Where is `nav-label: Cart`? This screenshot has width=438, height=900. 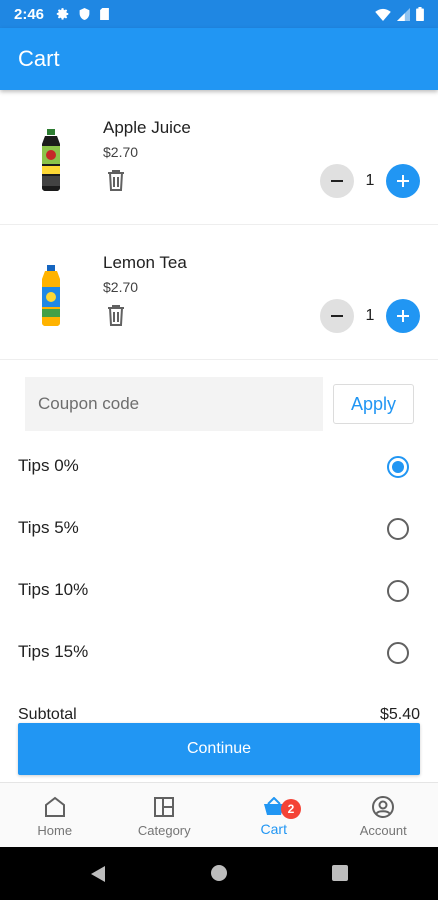
nav-label: Cart is located at coordinates (273, 829).